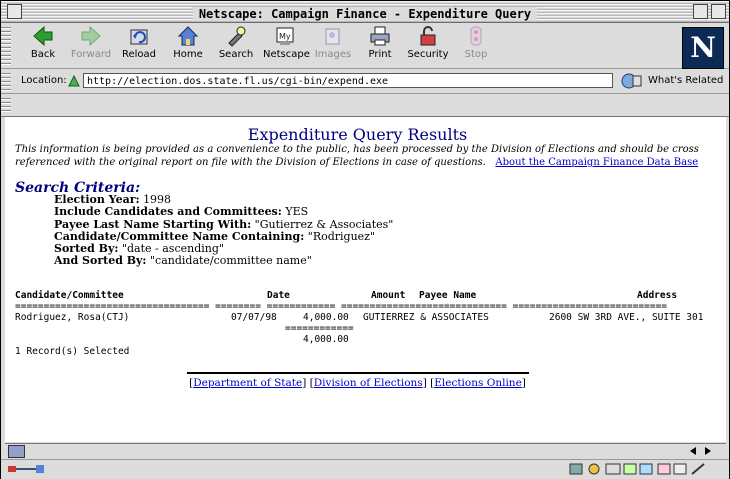 The width and height of the screenshot is (730, 479). Describe the element at coordinates (428, 36) in the screenshot. I see `padlock-icon` at that location.